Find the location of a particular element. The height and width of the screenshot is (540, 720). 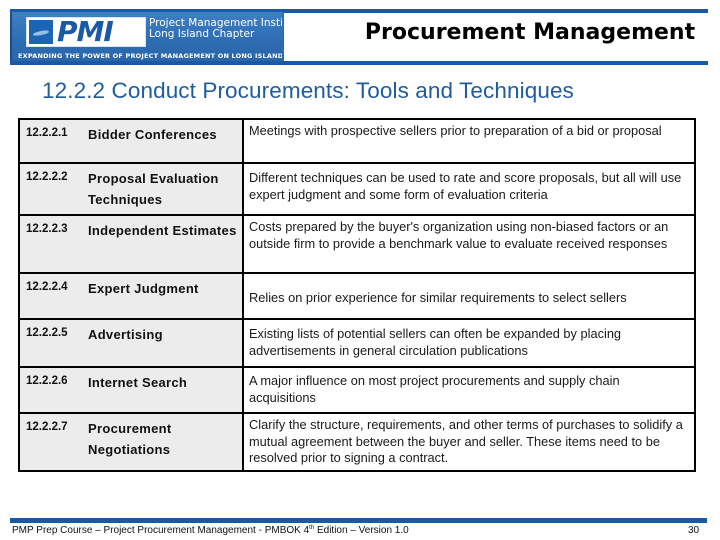

header-bottom-rule is located at coordinates (359, 63).